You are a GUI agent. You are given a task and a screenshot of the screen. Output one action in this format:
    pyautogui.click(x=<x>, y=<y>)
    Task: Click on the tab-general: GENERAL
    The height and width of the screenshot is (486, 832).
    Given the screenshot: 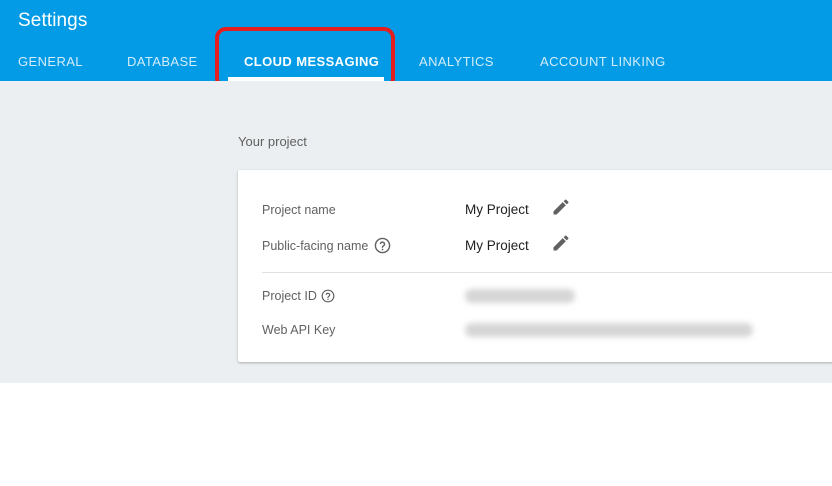 What is the action you would take?
    pyautogui.click(x=50, y=61)
    